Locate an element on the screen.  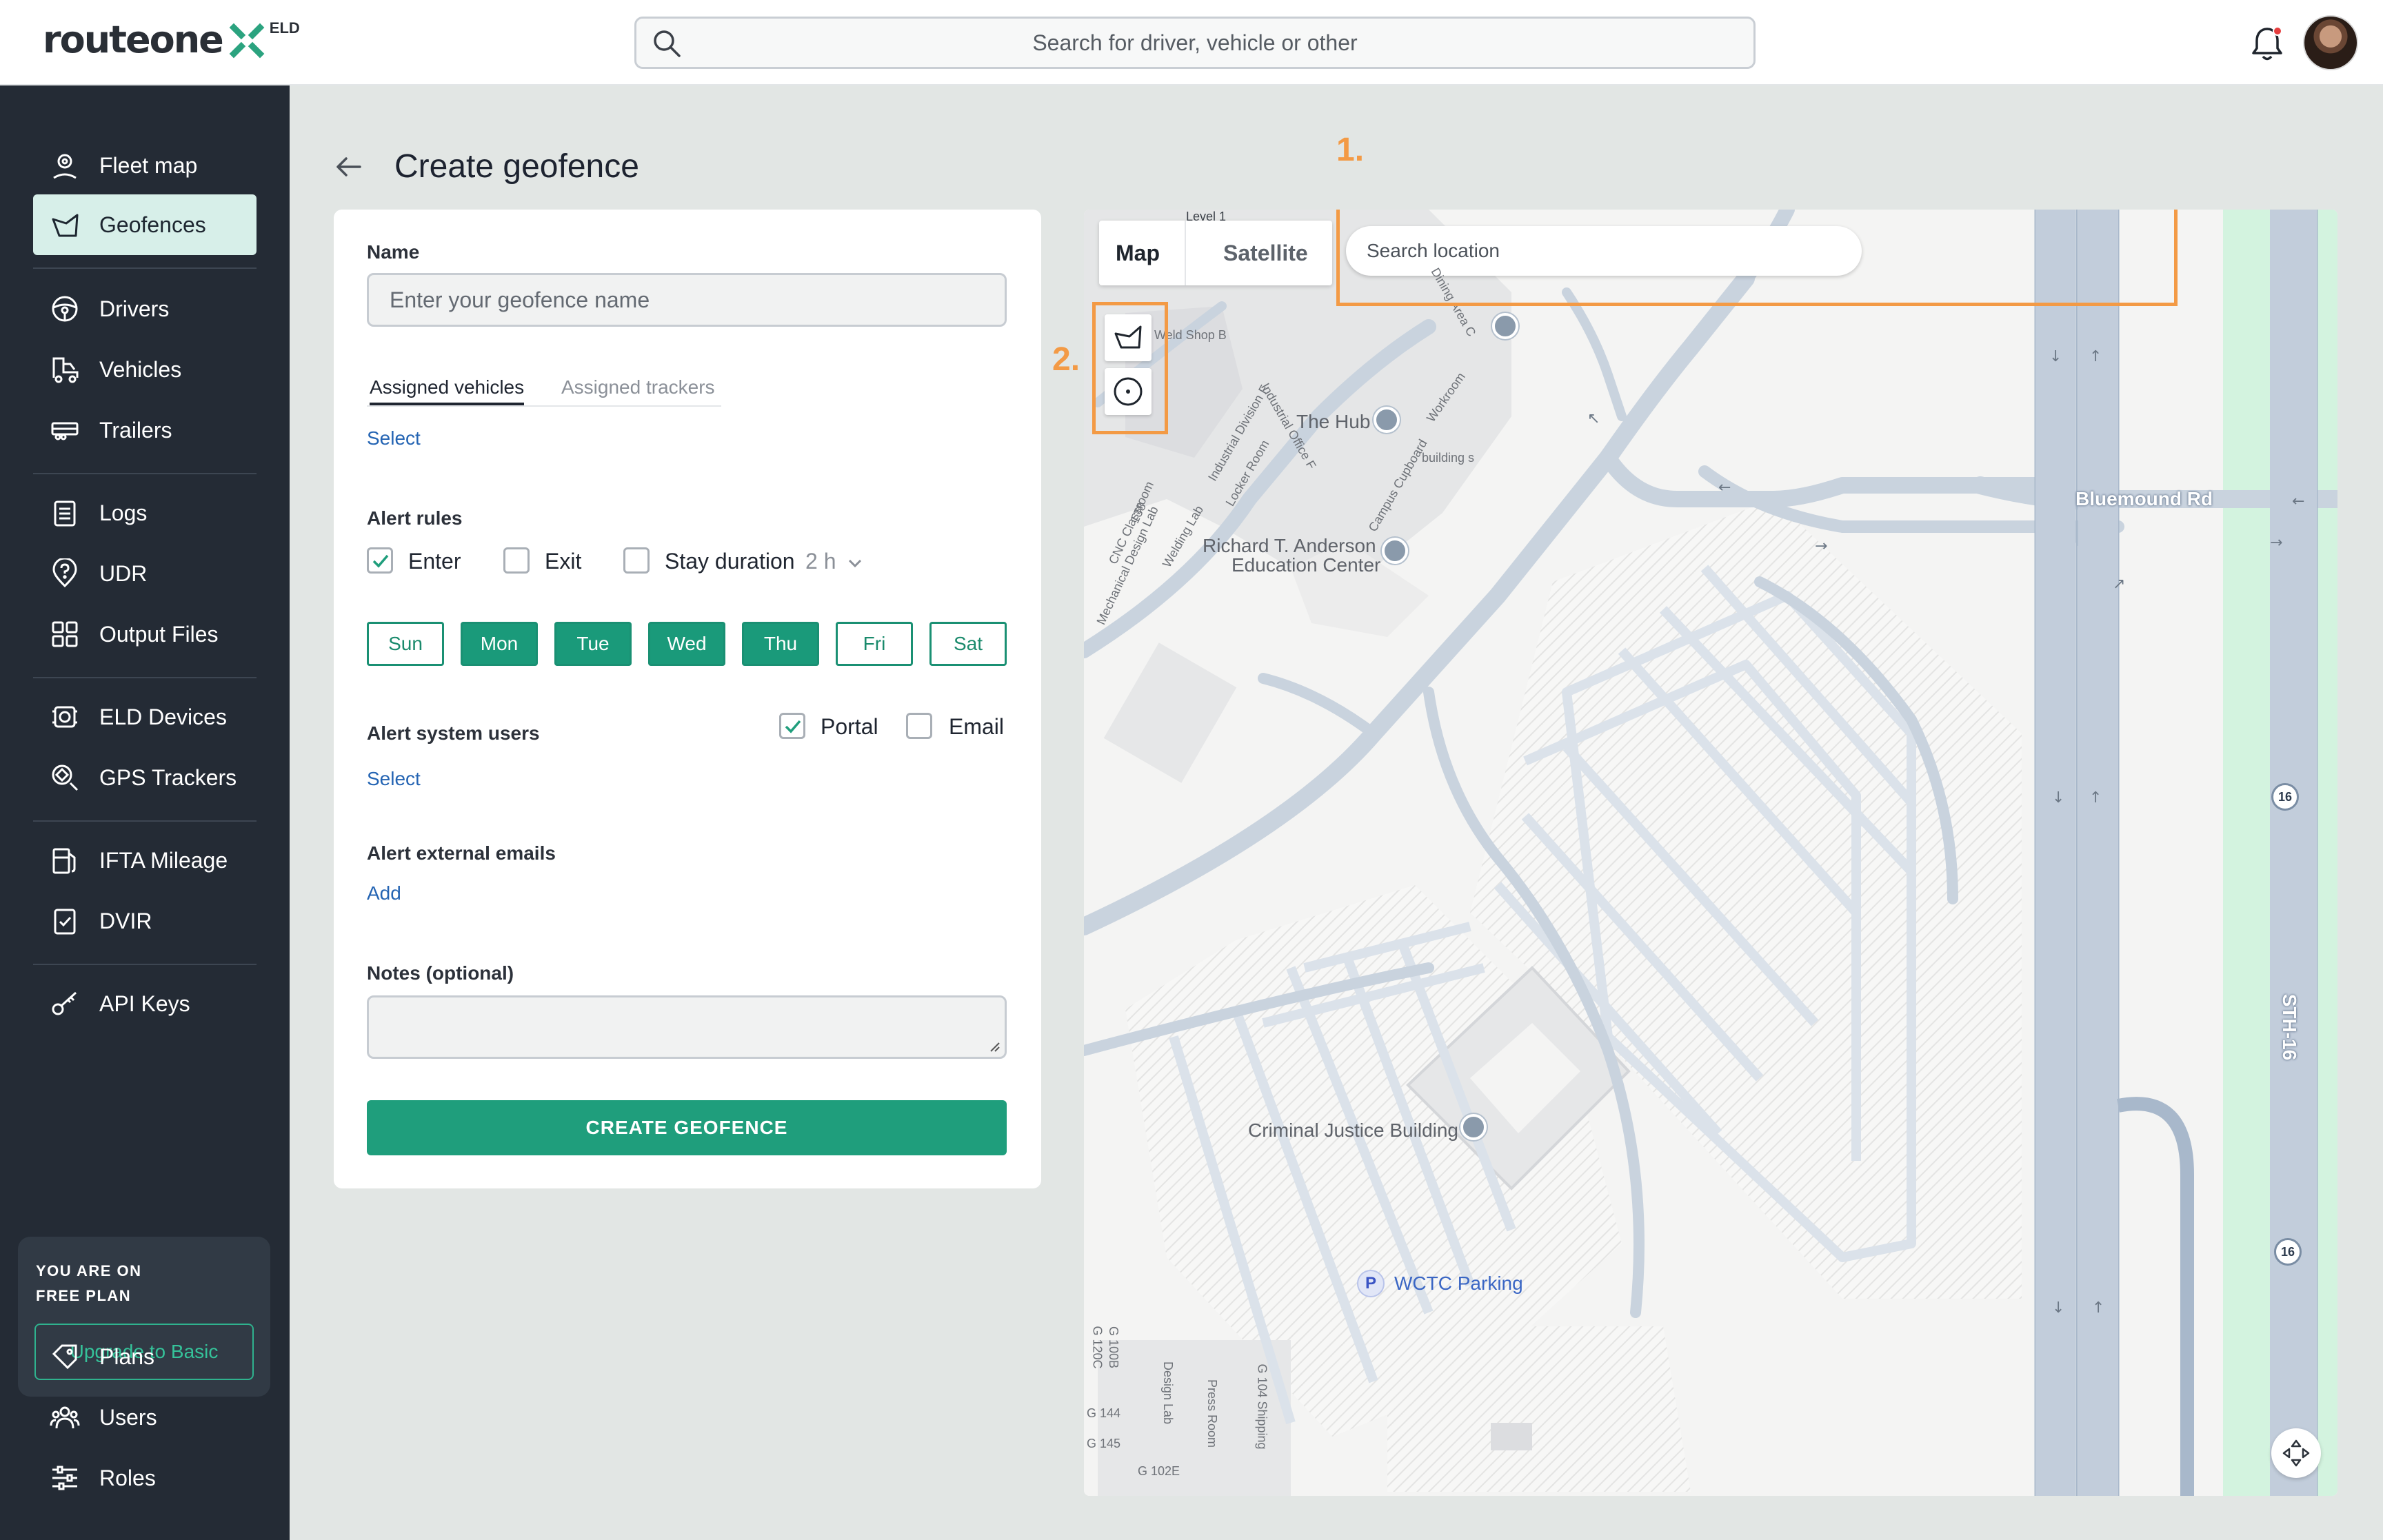
recenter-button is located at coordinates (2296, 1453).